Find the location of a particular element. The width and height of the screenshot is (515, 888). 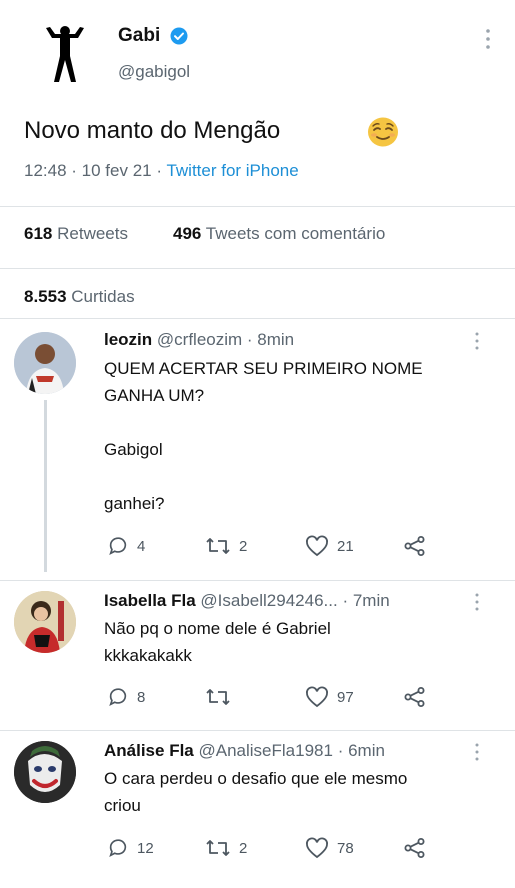

author-avatar is located at coordinates (65, 55).